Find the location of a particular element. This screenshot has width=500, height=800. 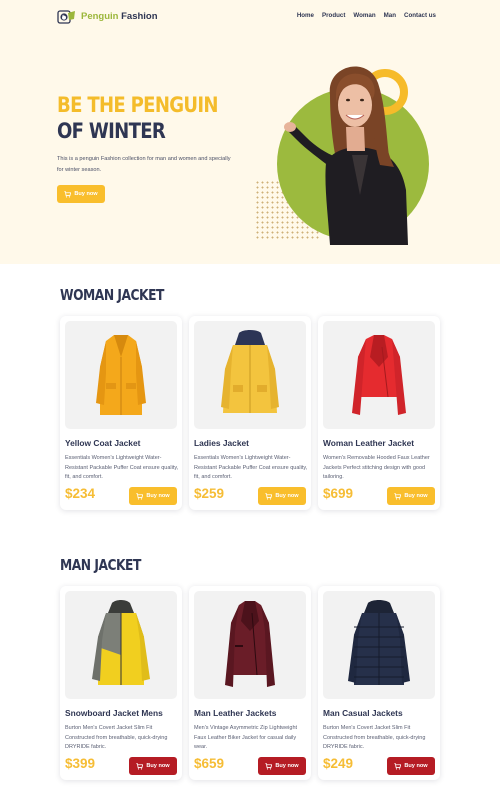

penguin-logo-icon is located at coordinates (66, 17).